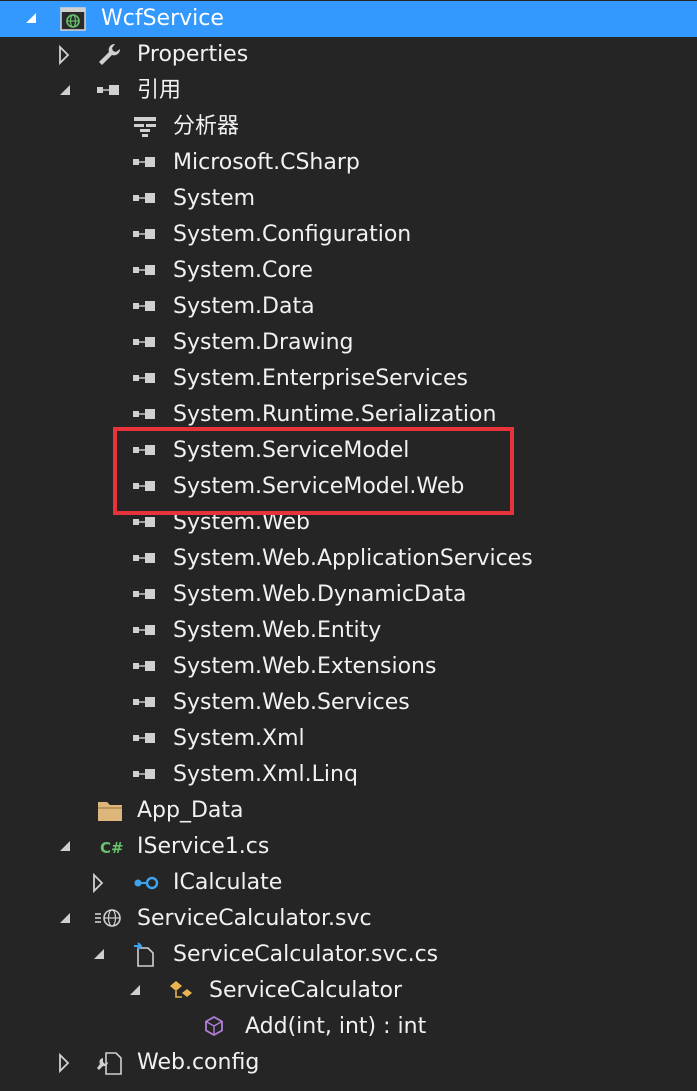  What do you see at coordinates (353, 558) in the screenshot?
I see `reference-label: System.Web.ApplicationServices` at bounding box center [353, 558].